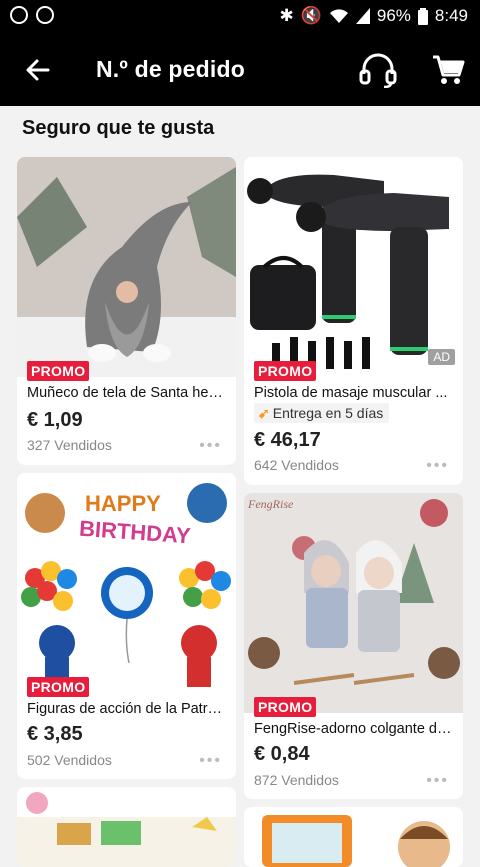 The height and width of the screenshot is (867, 480). What do you see at coordinates (171, 69) in the screenshot?
I see `page-title: N.º de pedido` at bounding box center [171, 69].